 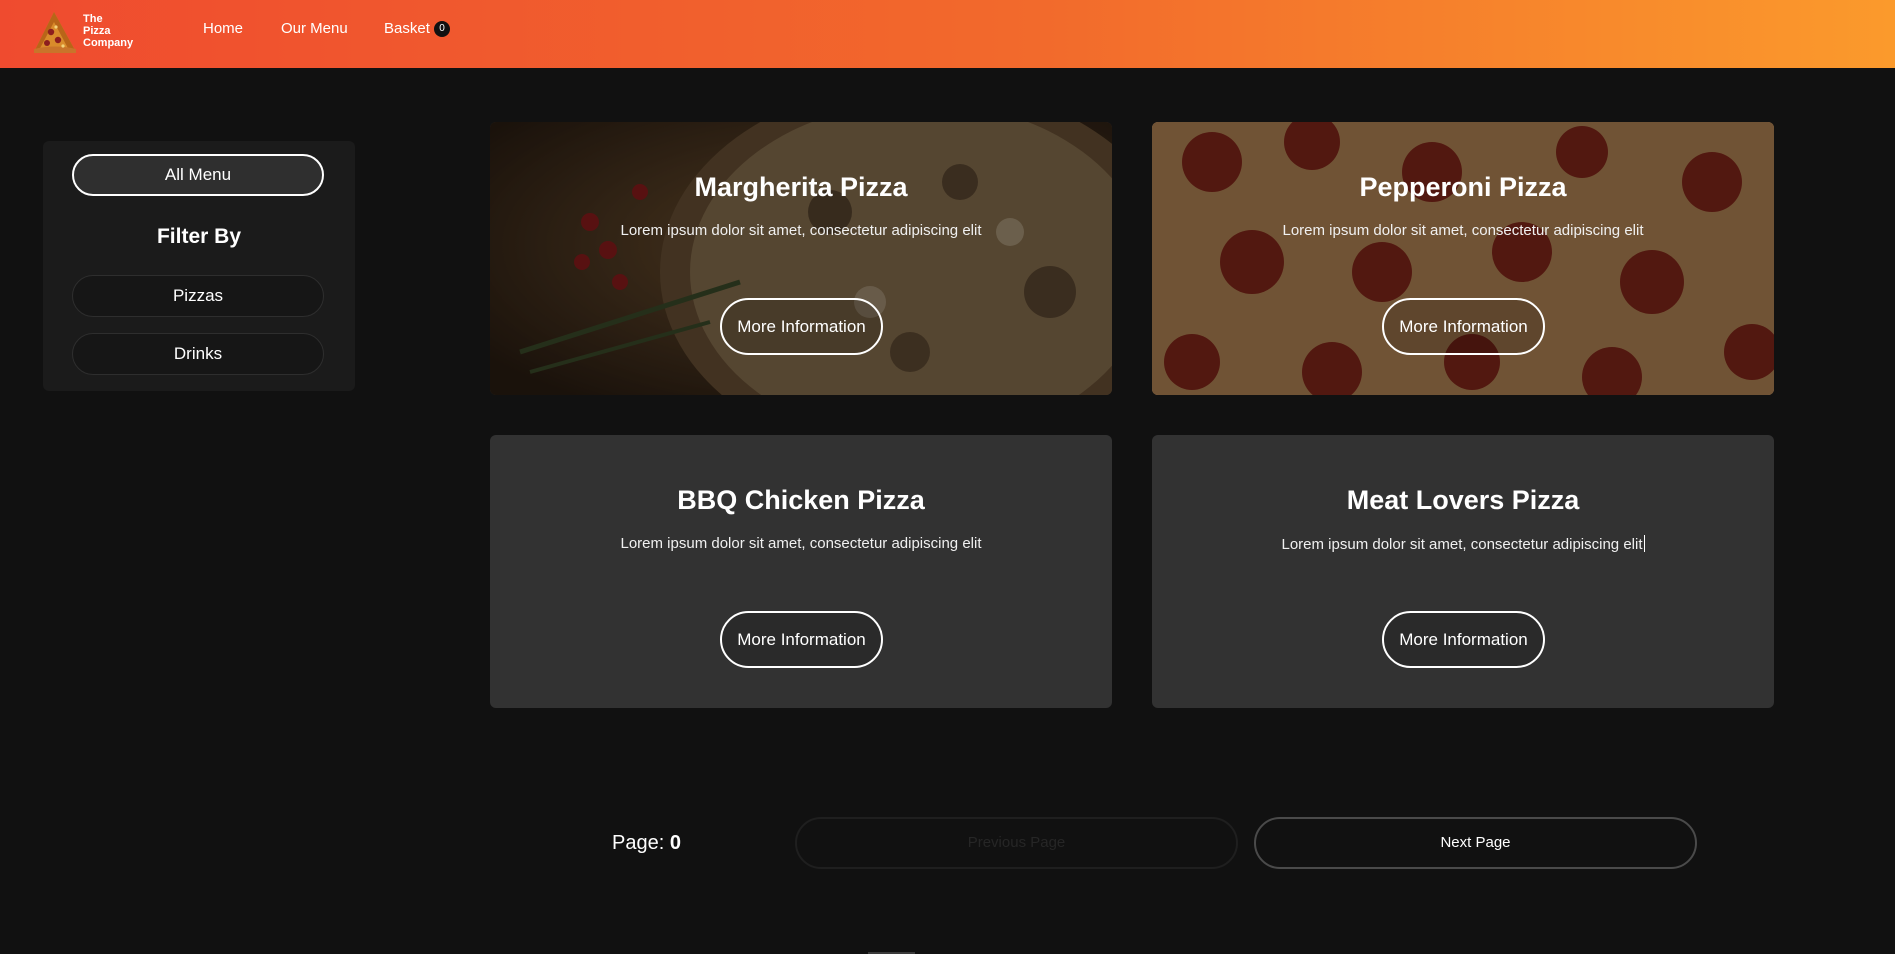 I want to click on filter-title: Filter By, so click(x=199, y=236).